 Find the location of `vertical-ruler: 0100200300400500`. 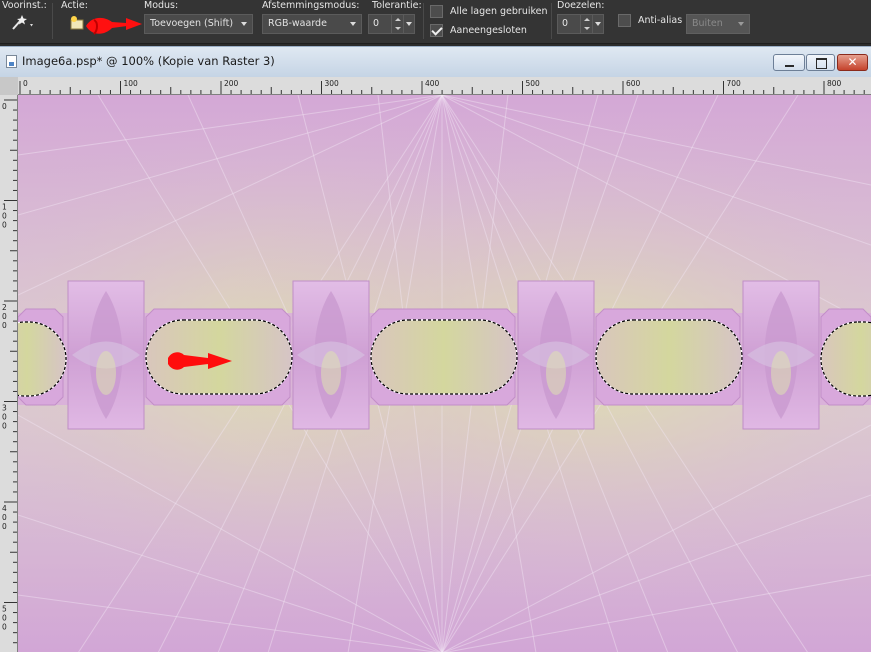

vertical-ruler: 0100200300400500 is located at coordinates (9, 373).